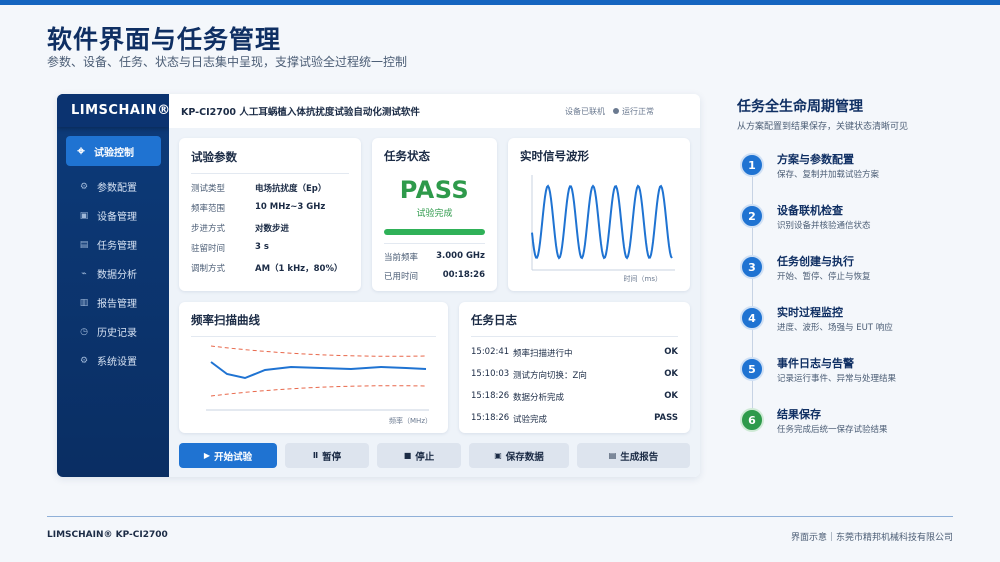 This screenshot has height=562, width=1000. I want to click on sidebar-item-history: ◷ 历史记录, so click(113, 331).